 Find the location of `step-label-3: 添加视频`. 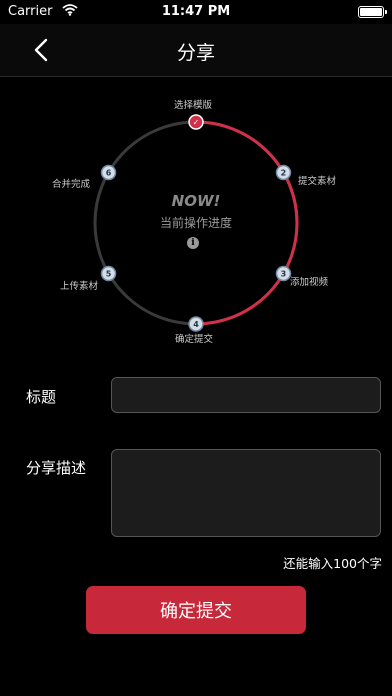

step-label-3: 添加视频 is located at coordinates (309, 282).